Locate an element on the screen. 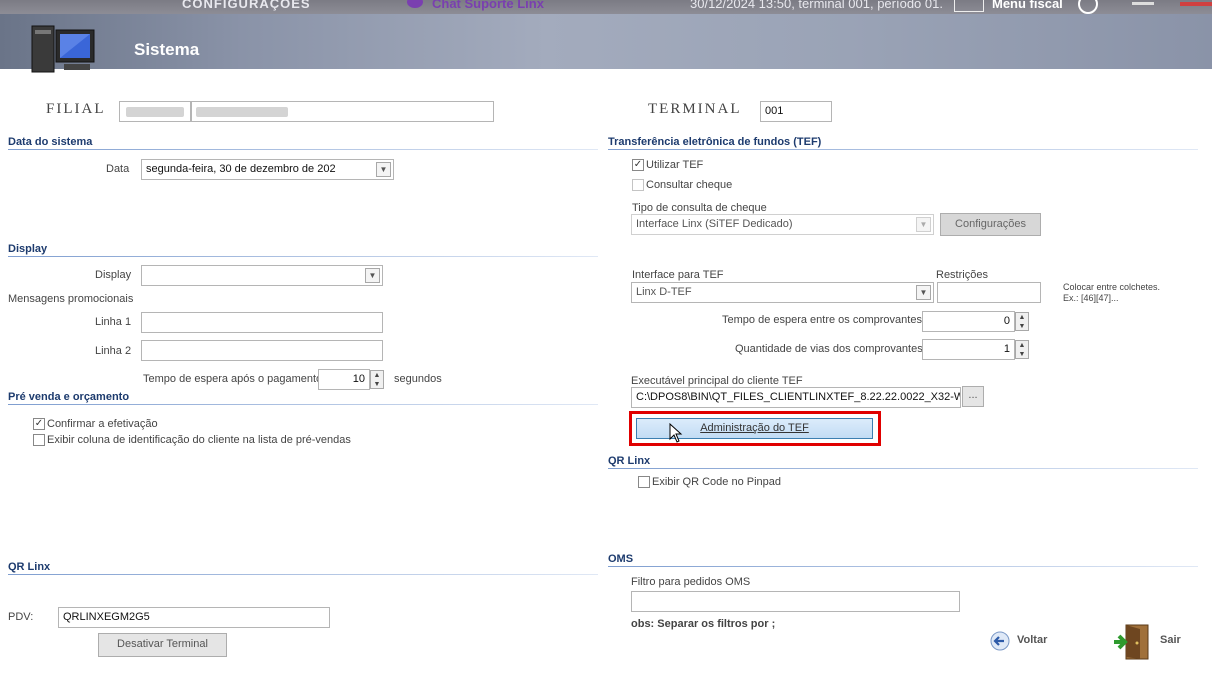  exibir-qr-checkbox is located at coordinates (644, 482).